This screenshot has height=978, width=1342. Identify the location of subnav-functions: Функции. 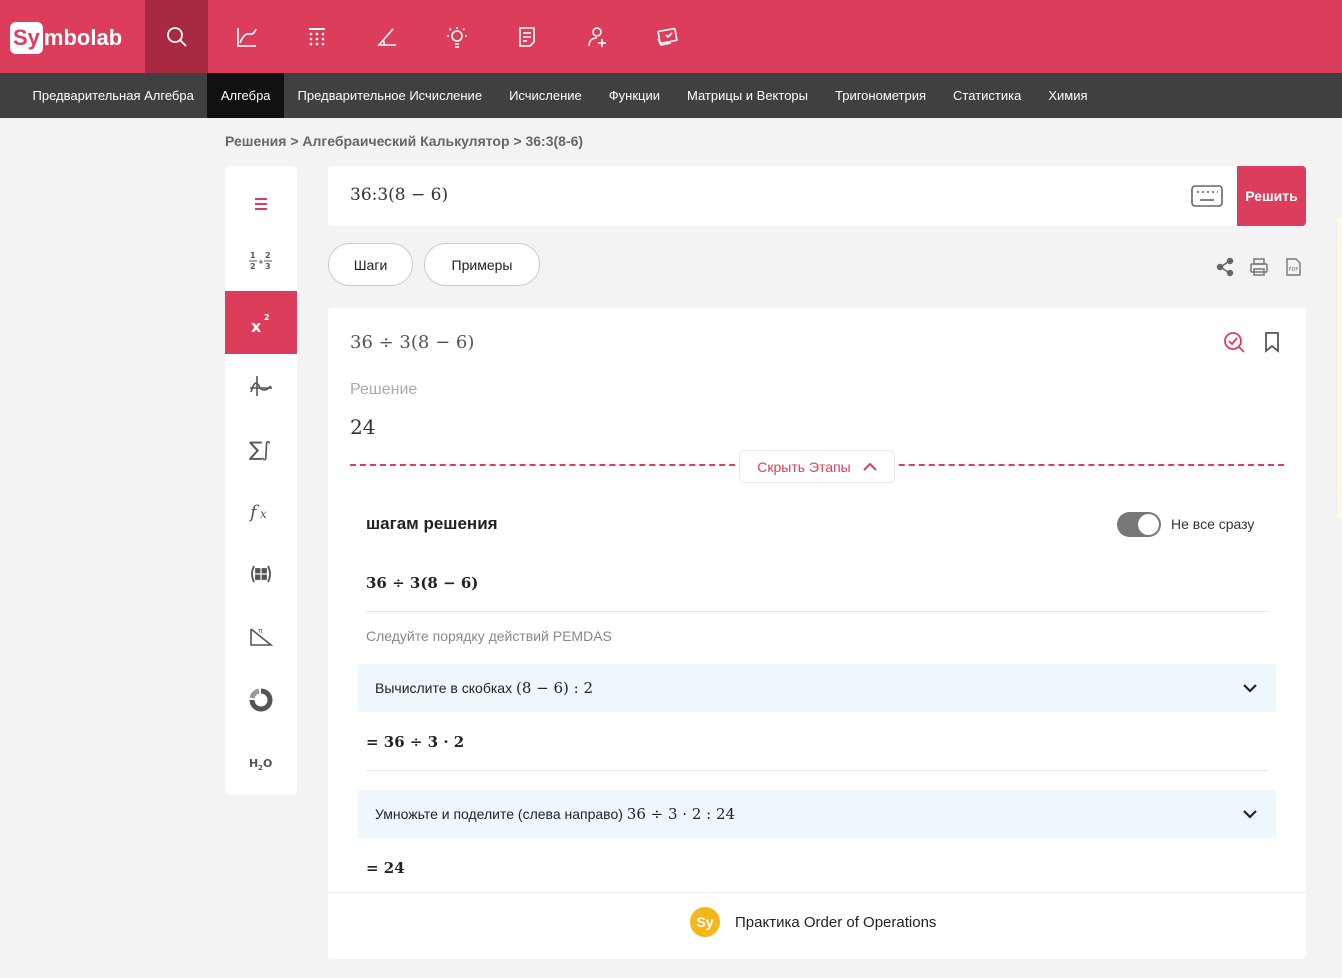
(634, 95).